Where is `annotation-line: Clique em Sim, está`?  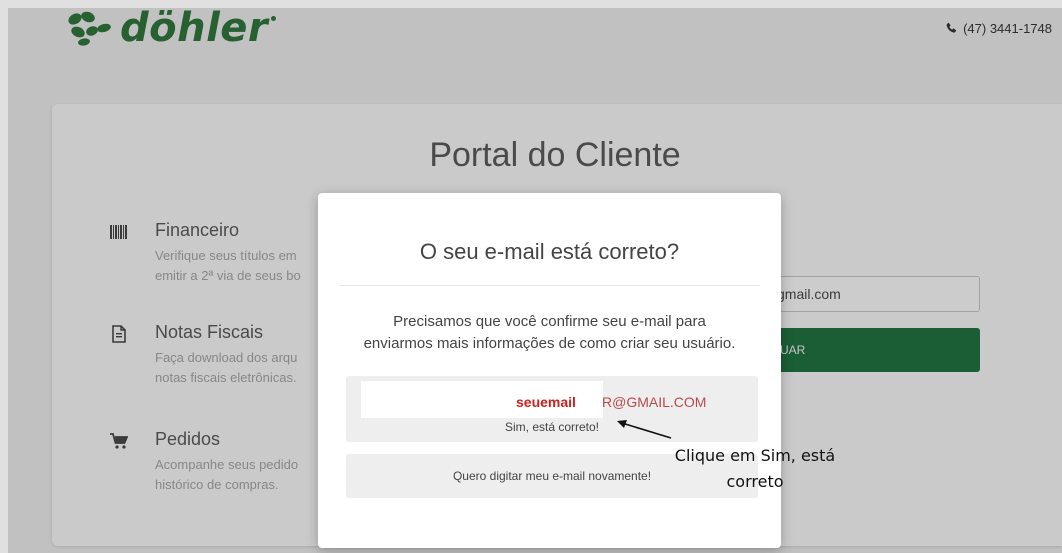 annotation-line: Clique em Sim, está is located at coordinates (755, 455).